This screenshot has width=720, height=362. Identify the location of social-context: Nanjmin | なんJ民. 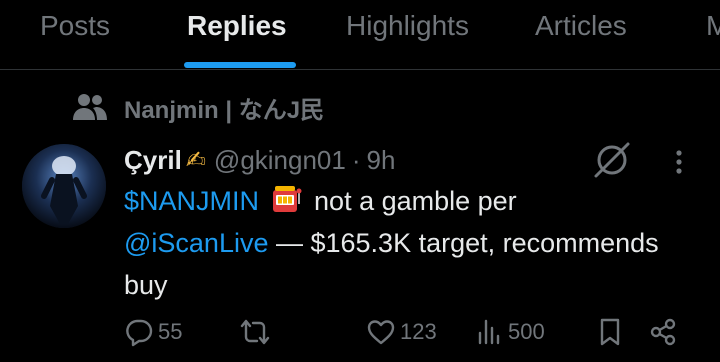
(198, 107).